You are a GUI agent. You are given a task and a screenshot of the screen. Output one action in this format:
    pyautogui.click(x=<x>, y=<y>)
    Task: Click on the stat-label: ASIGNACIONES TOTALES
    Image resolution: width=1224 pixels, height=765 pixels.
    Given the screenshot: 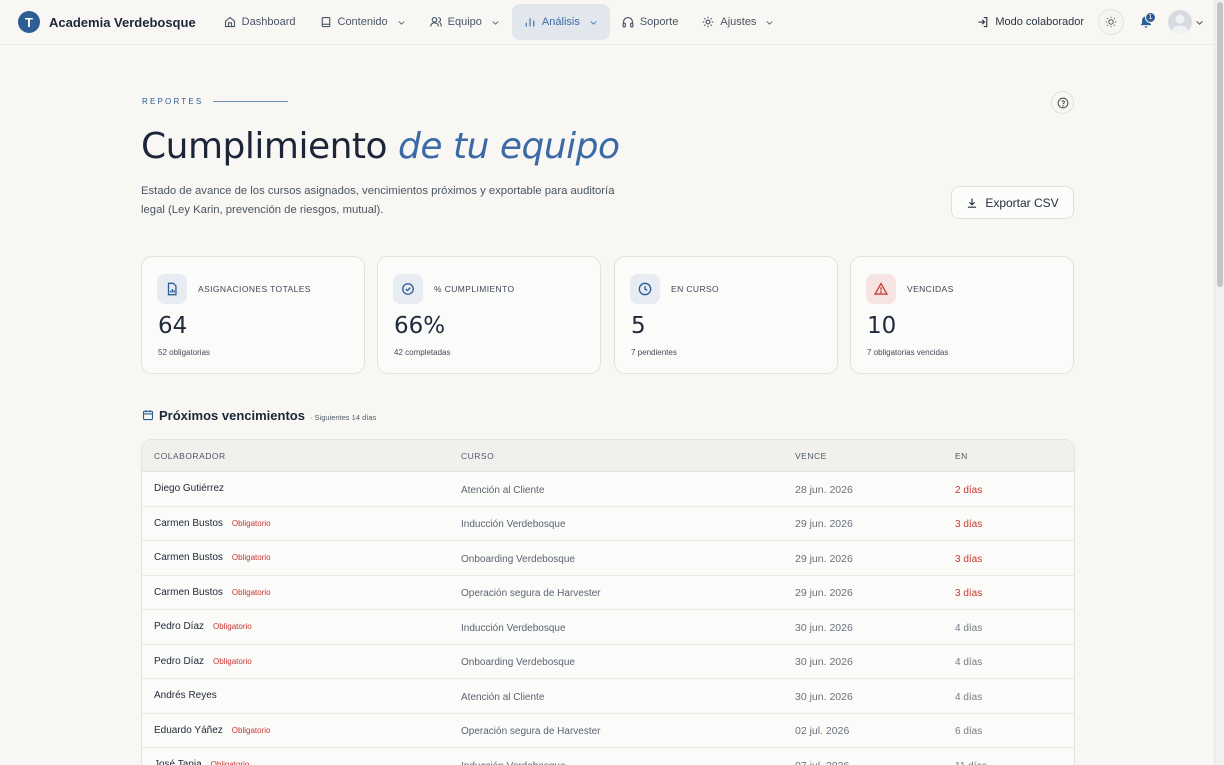 What is the action you would take?
    pyautogui.click(x=254, y=289)
    